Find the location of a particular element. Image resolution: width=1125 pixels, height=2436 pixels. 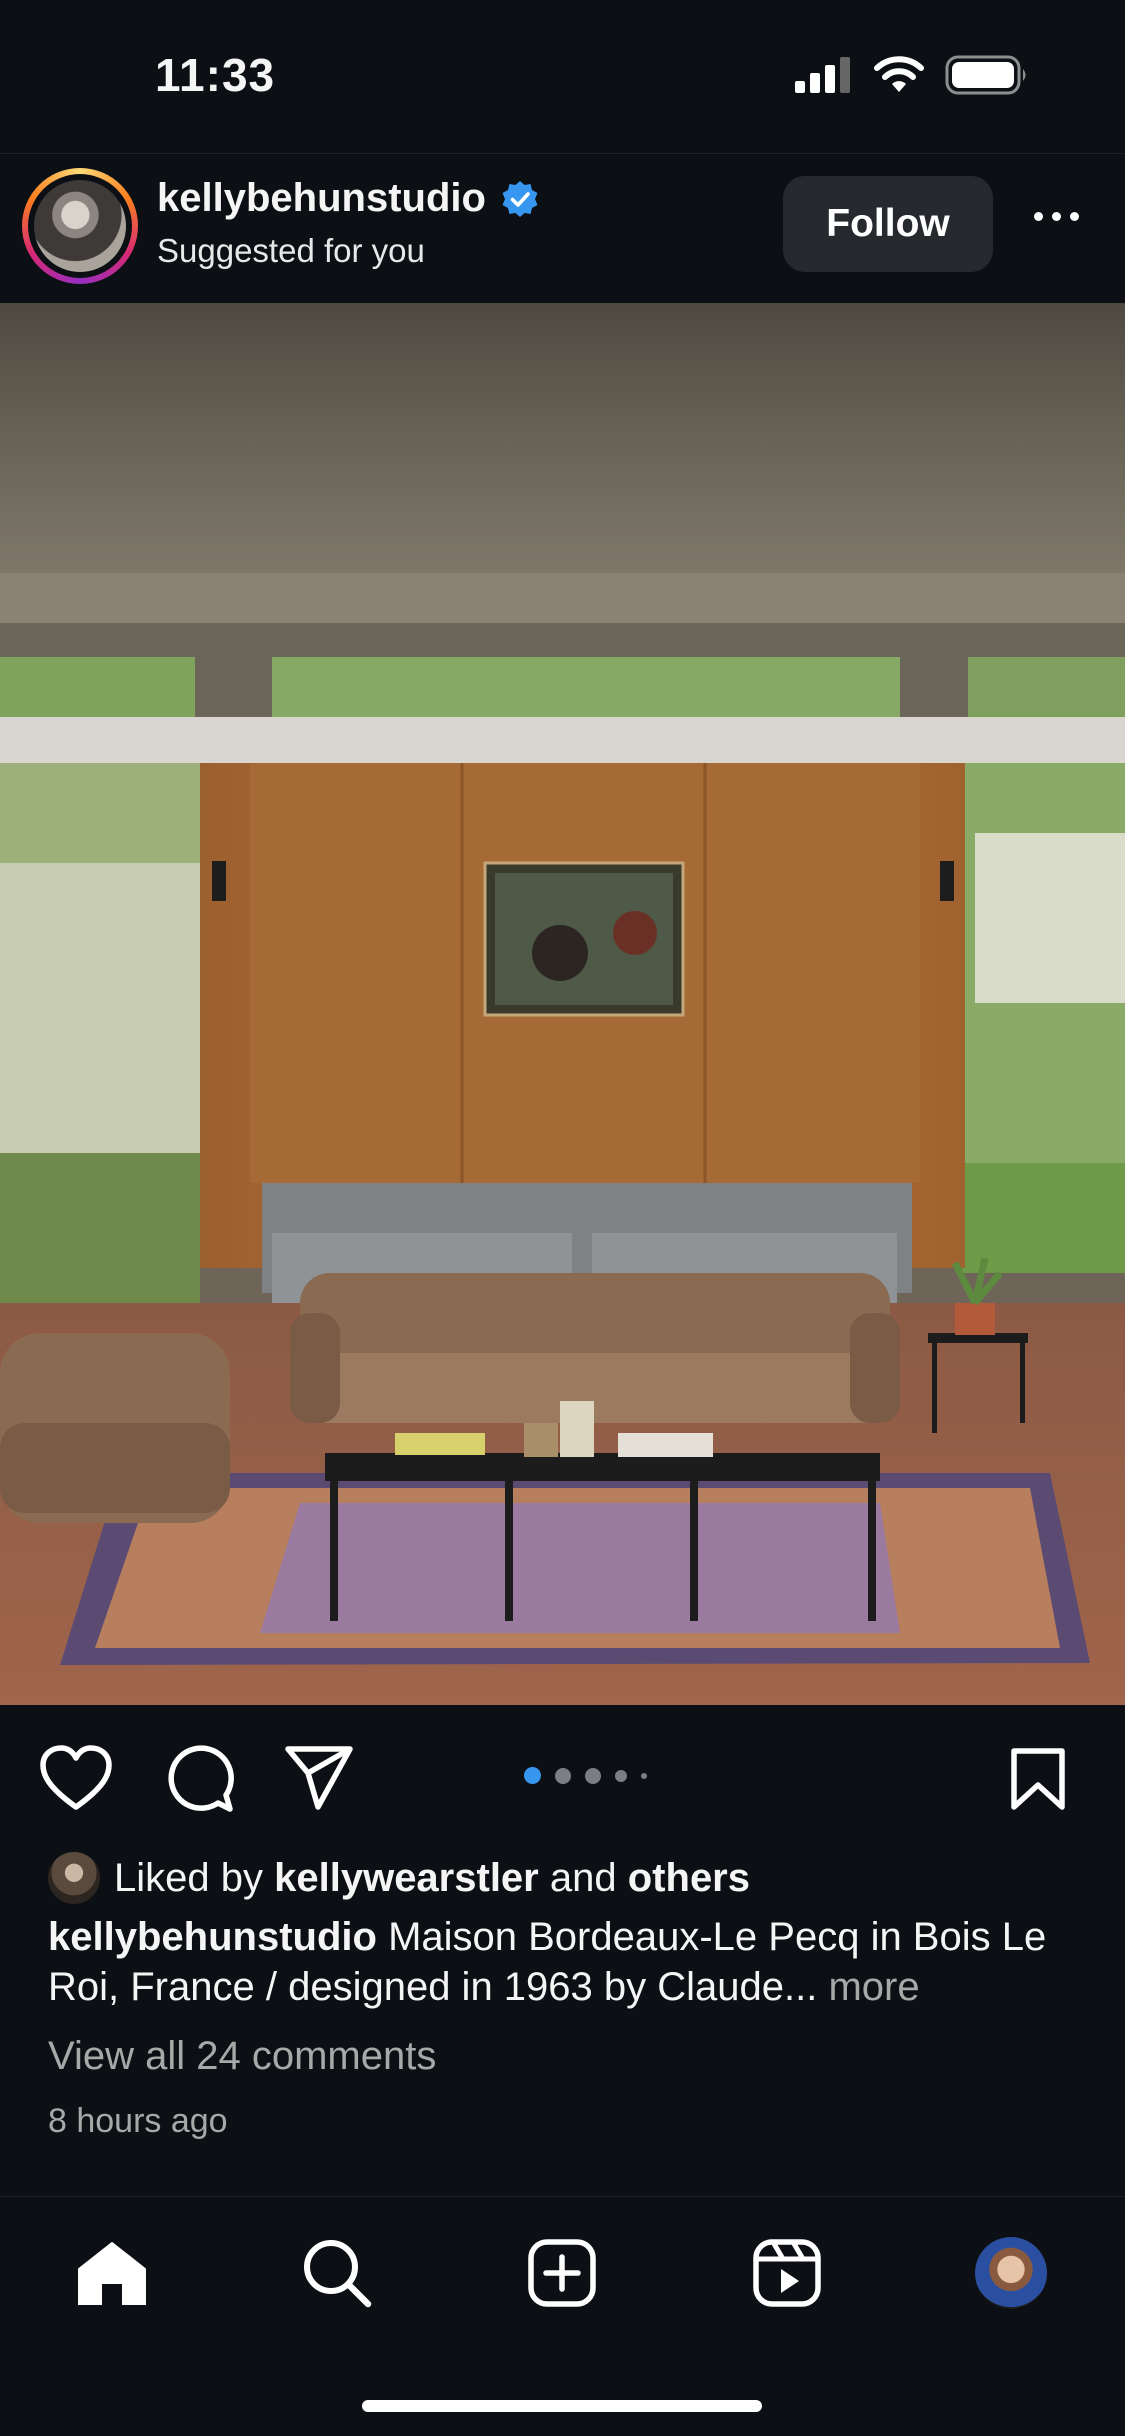

share-send-icon is located at coordinates (319, 1778).